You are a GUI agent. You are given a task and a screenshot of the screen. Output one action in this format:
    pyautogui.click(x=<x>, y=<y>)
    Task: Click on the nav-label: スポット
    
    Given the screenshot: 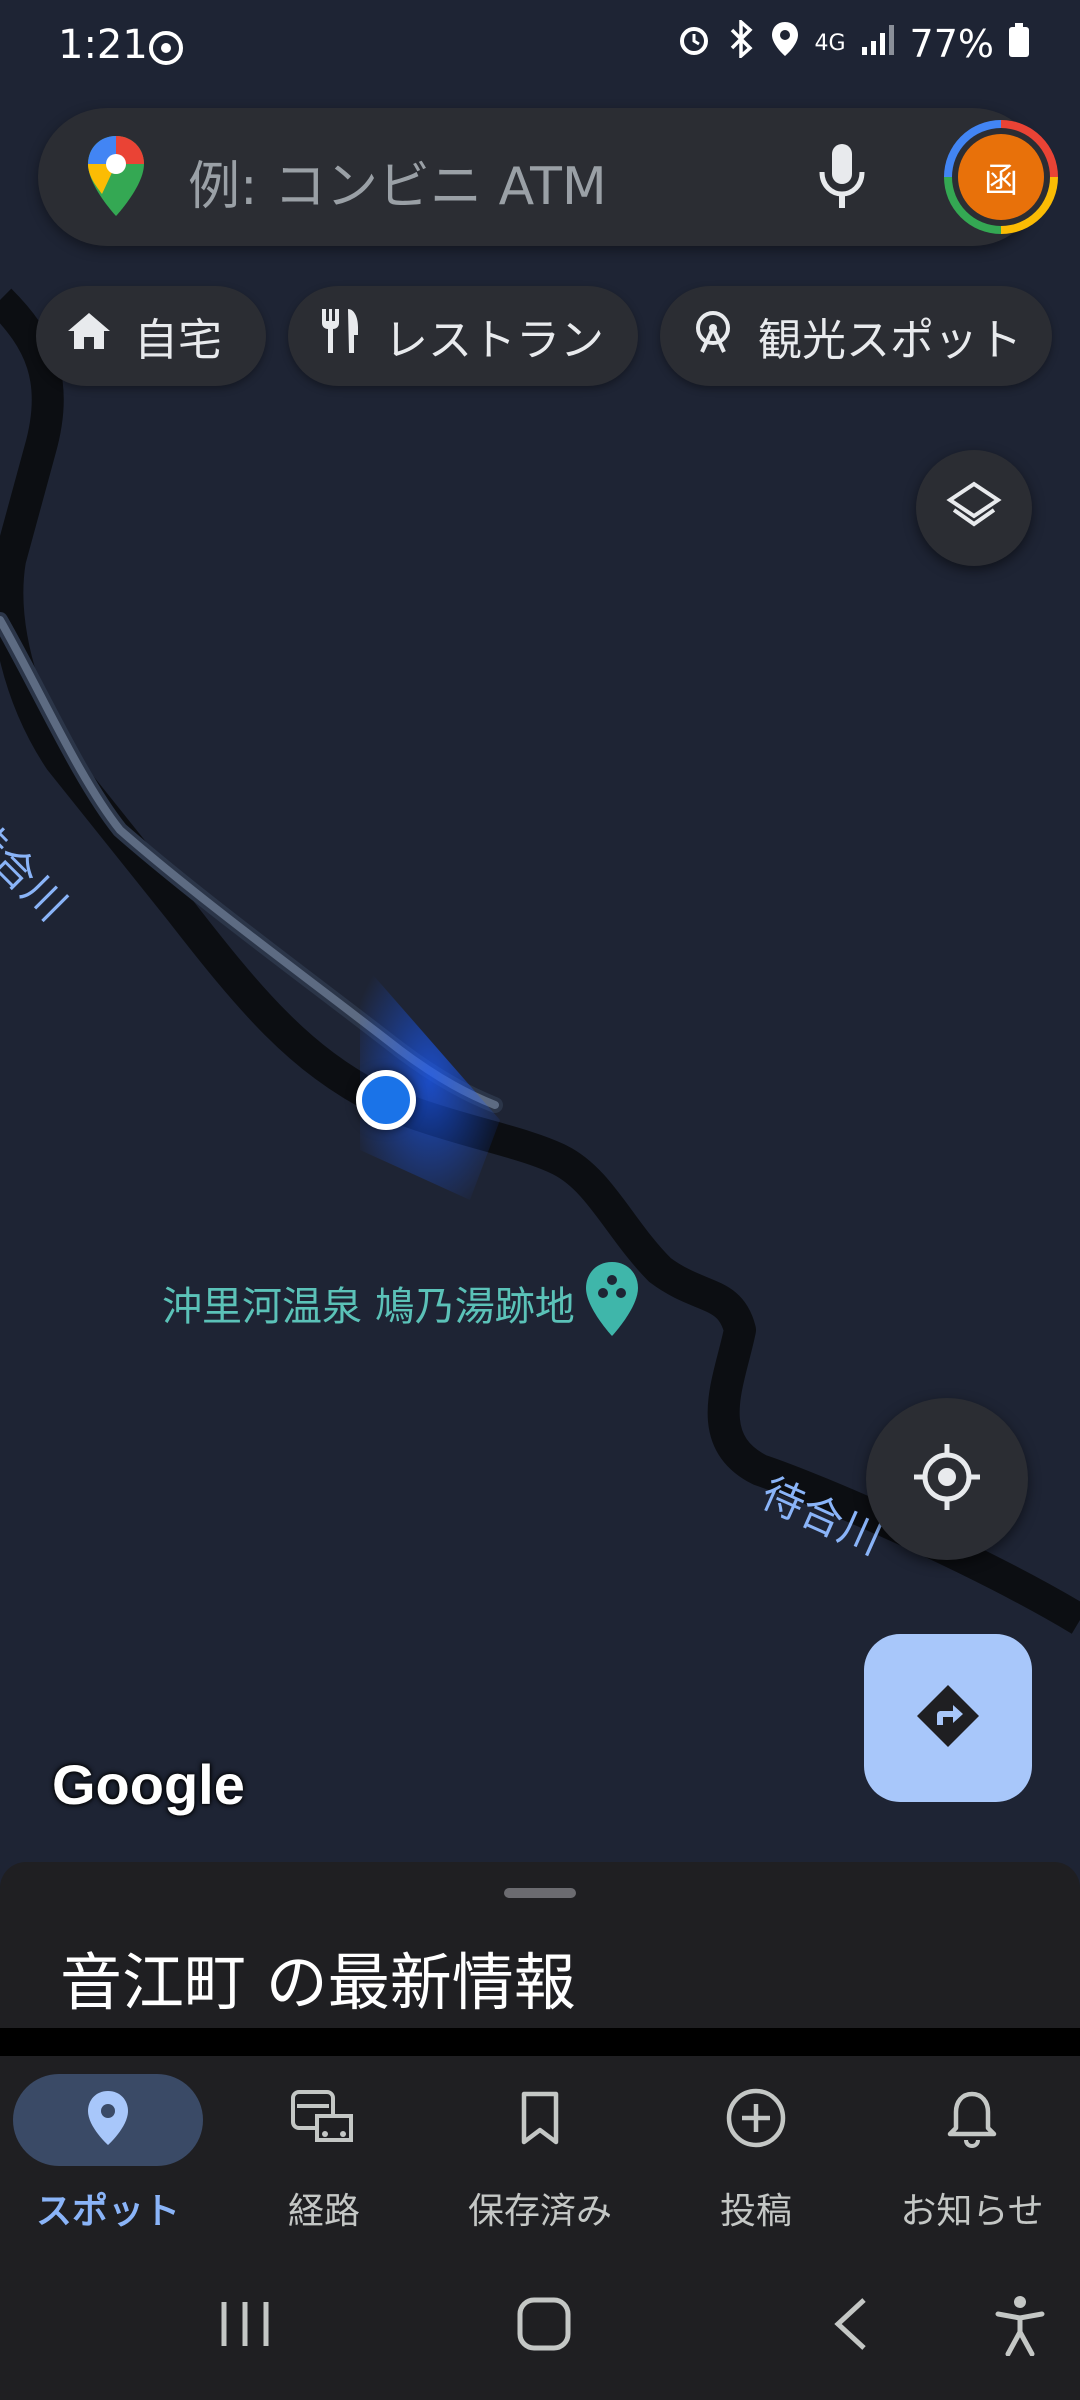 What is the action you would take?
    pyautogui.click(x=107, y=2211)
    